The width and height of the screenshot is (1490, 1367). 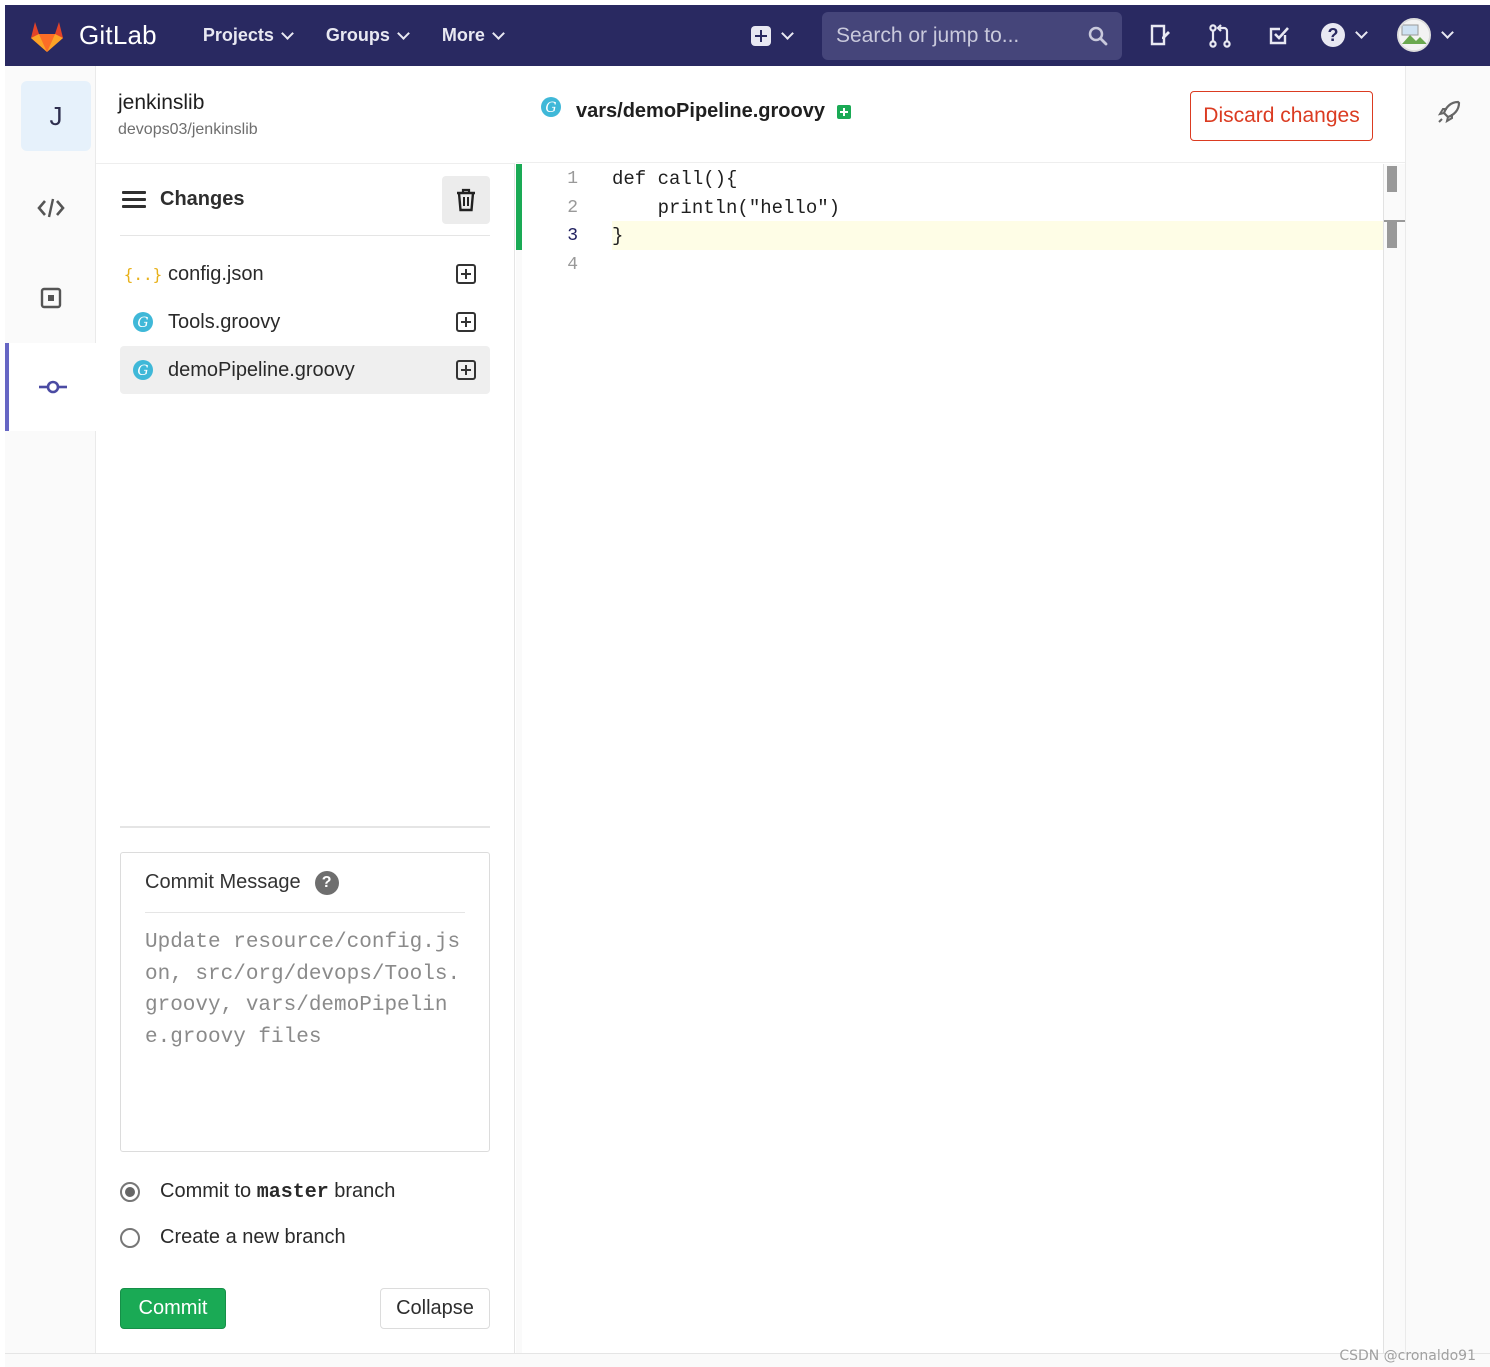 I want to click on list-icon, so click(x=134, y=199).